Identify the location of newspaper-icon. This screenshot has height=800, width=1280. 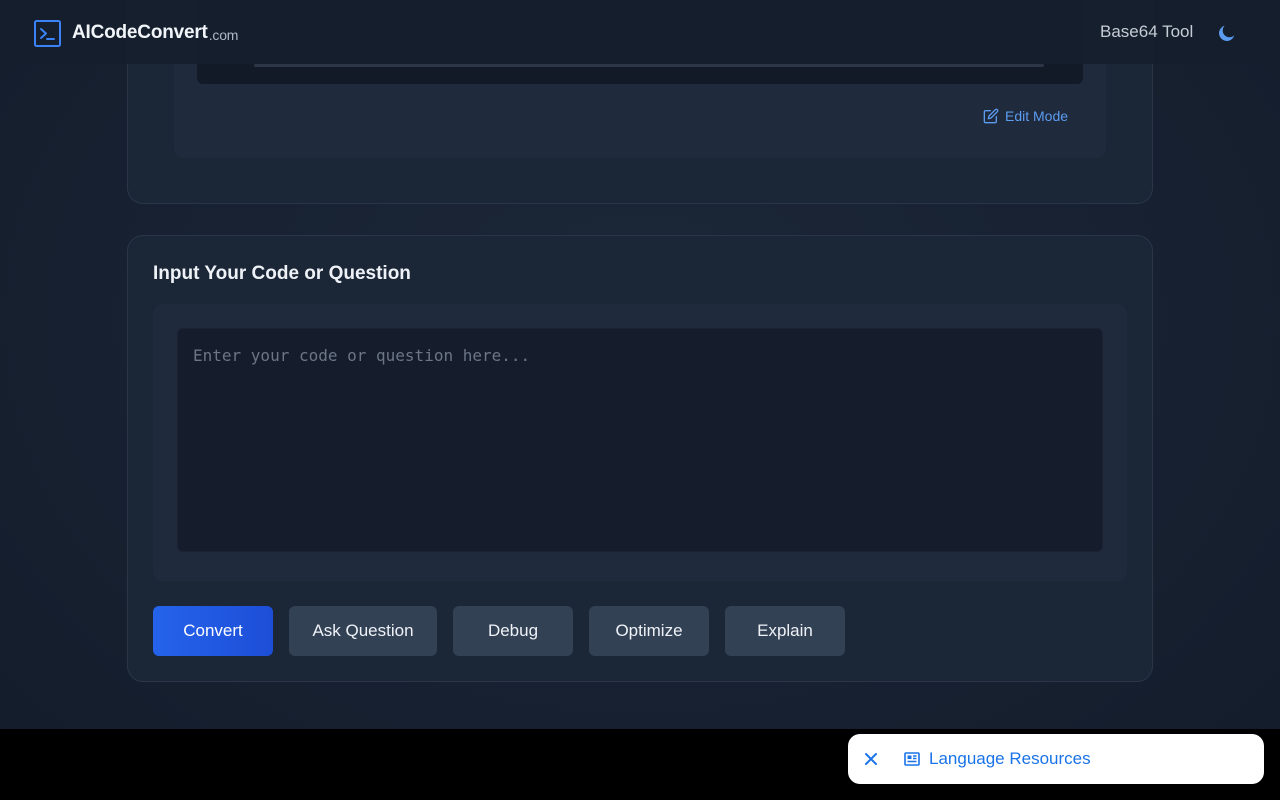
(912, 759).